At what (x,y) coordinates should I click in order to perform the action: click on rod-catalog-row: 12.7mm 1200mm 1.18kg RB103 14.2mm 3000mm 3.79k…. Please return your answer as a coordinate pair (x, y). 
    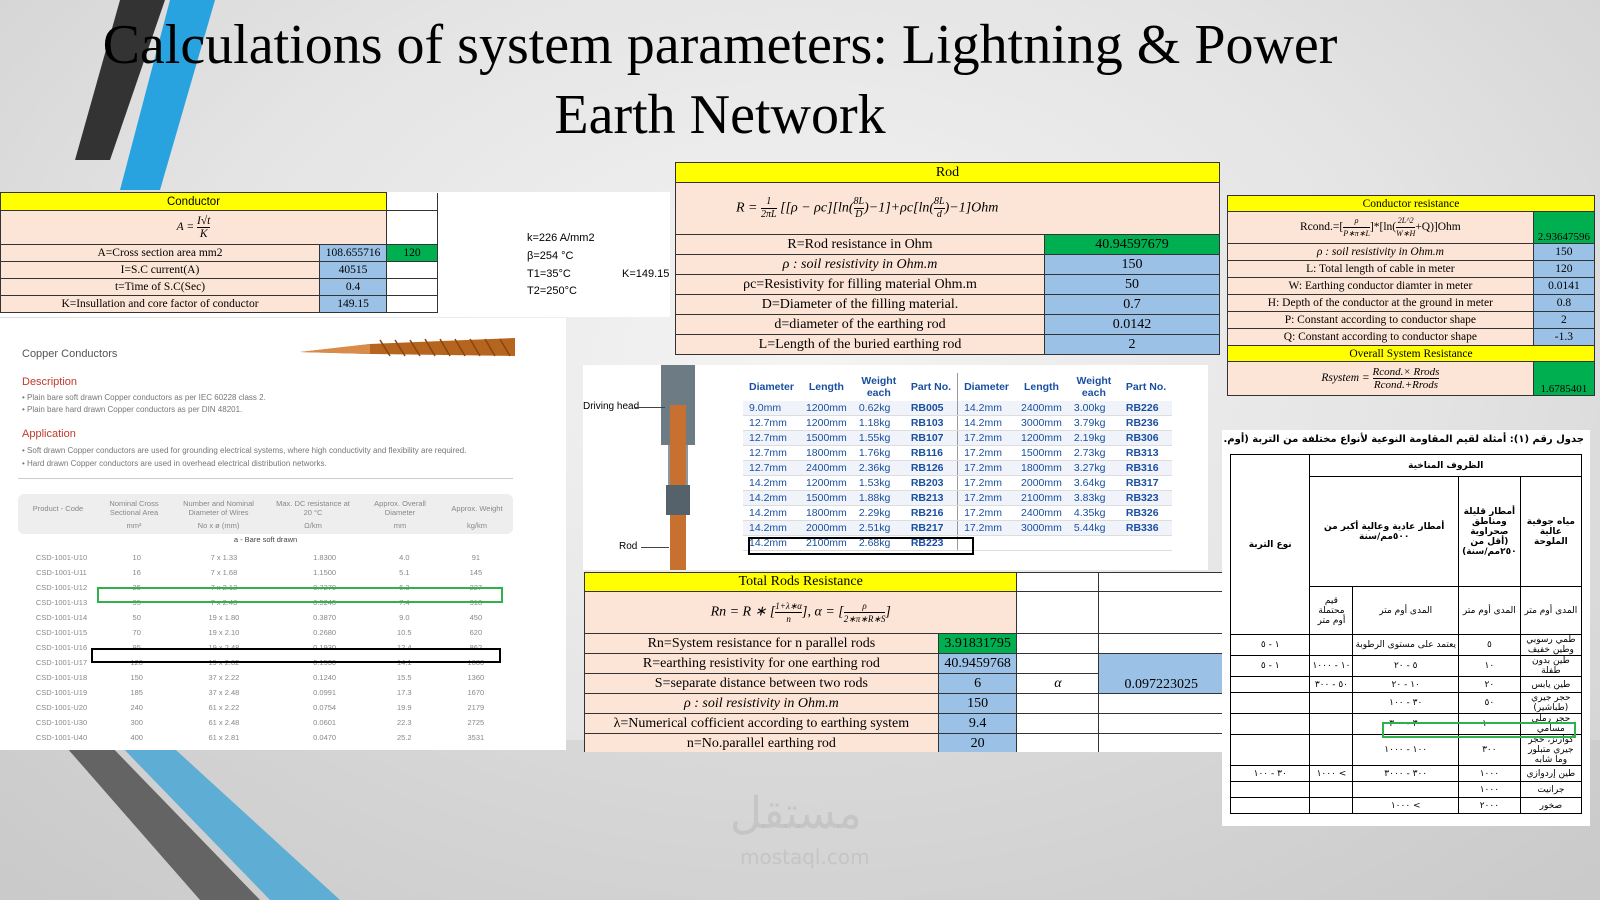
    Looking at the image, I should click on (958, 423).